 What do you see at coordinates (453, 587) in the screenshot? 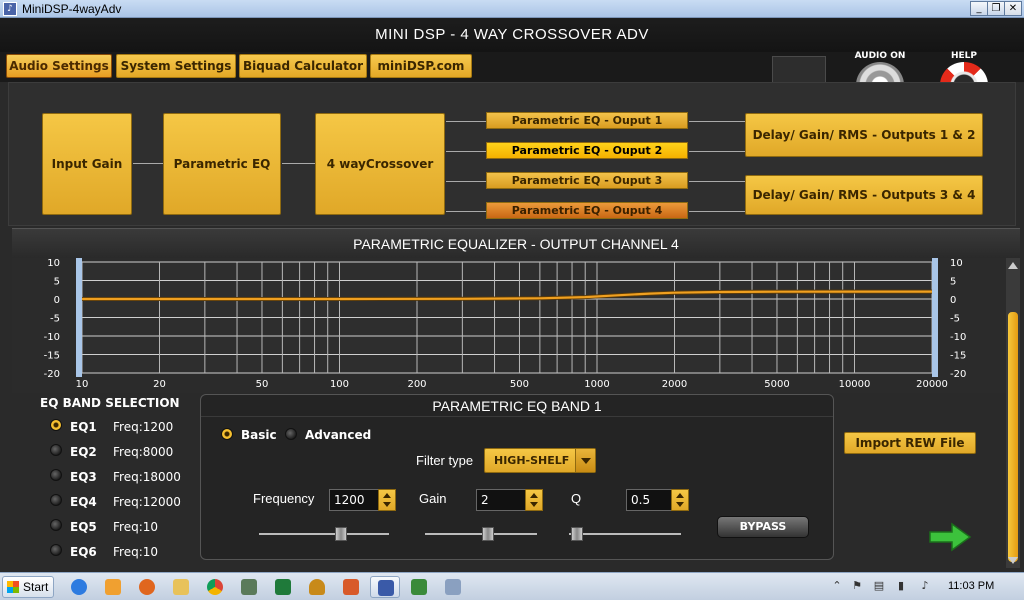
I see `taskbar-tool-icon` at bounding box center [453, 587].